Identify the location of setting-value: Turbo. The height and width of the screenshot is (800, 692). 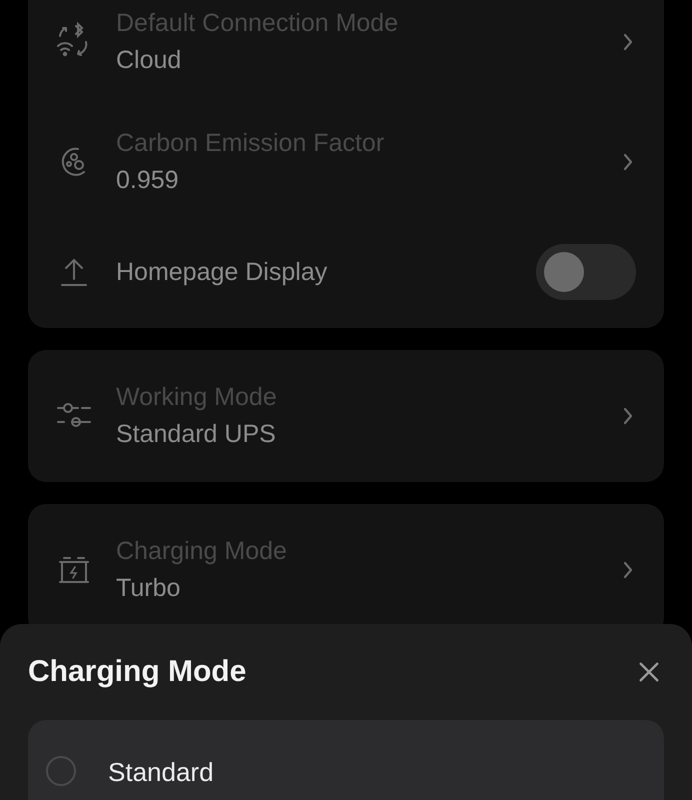
(149, 588).